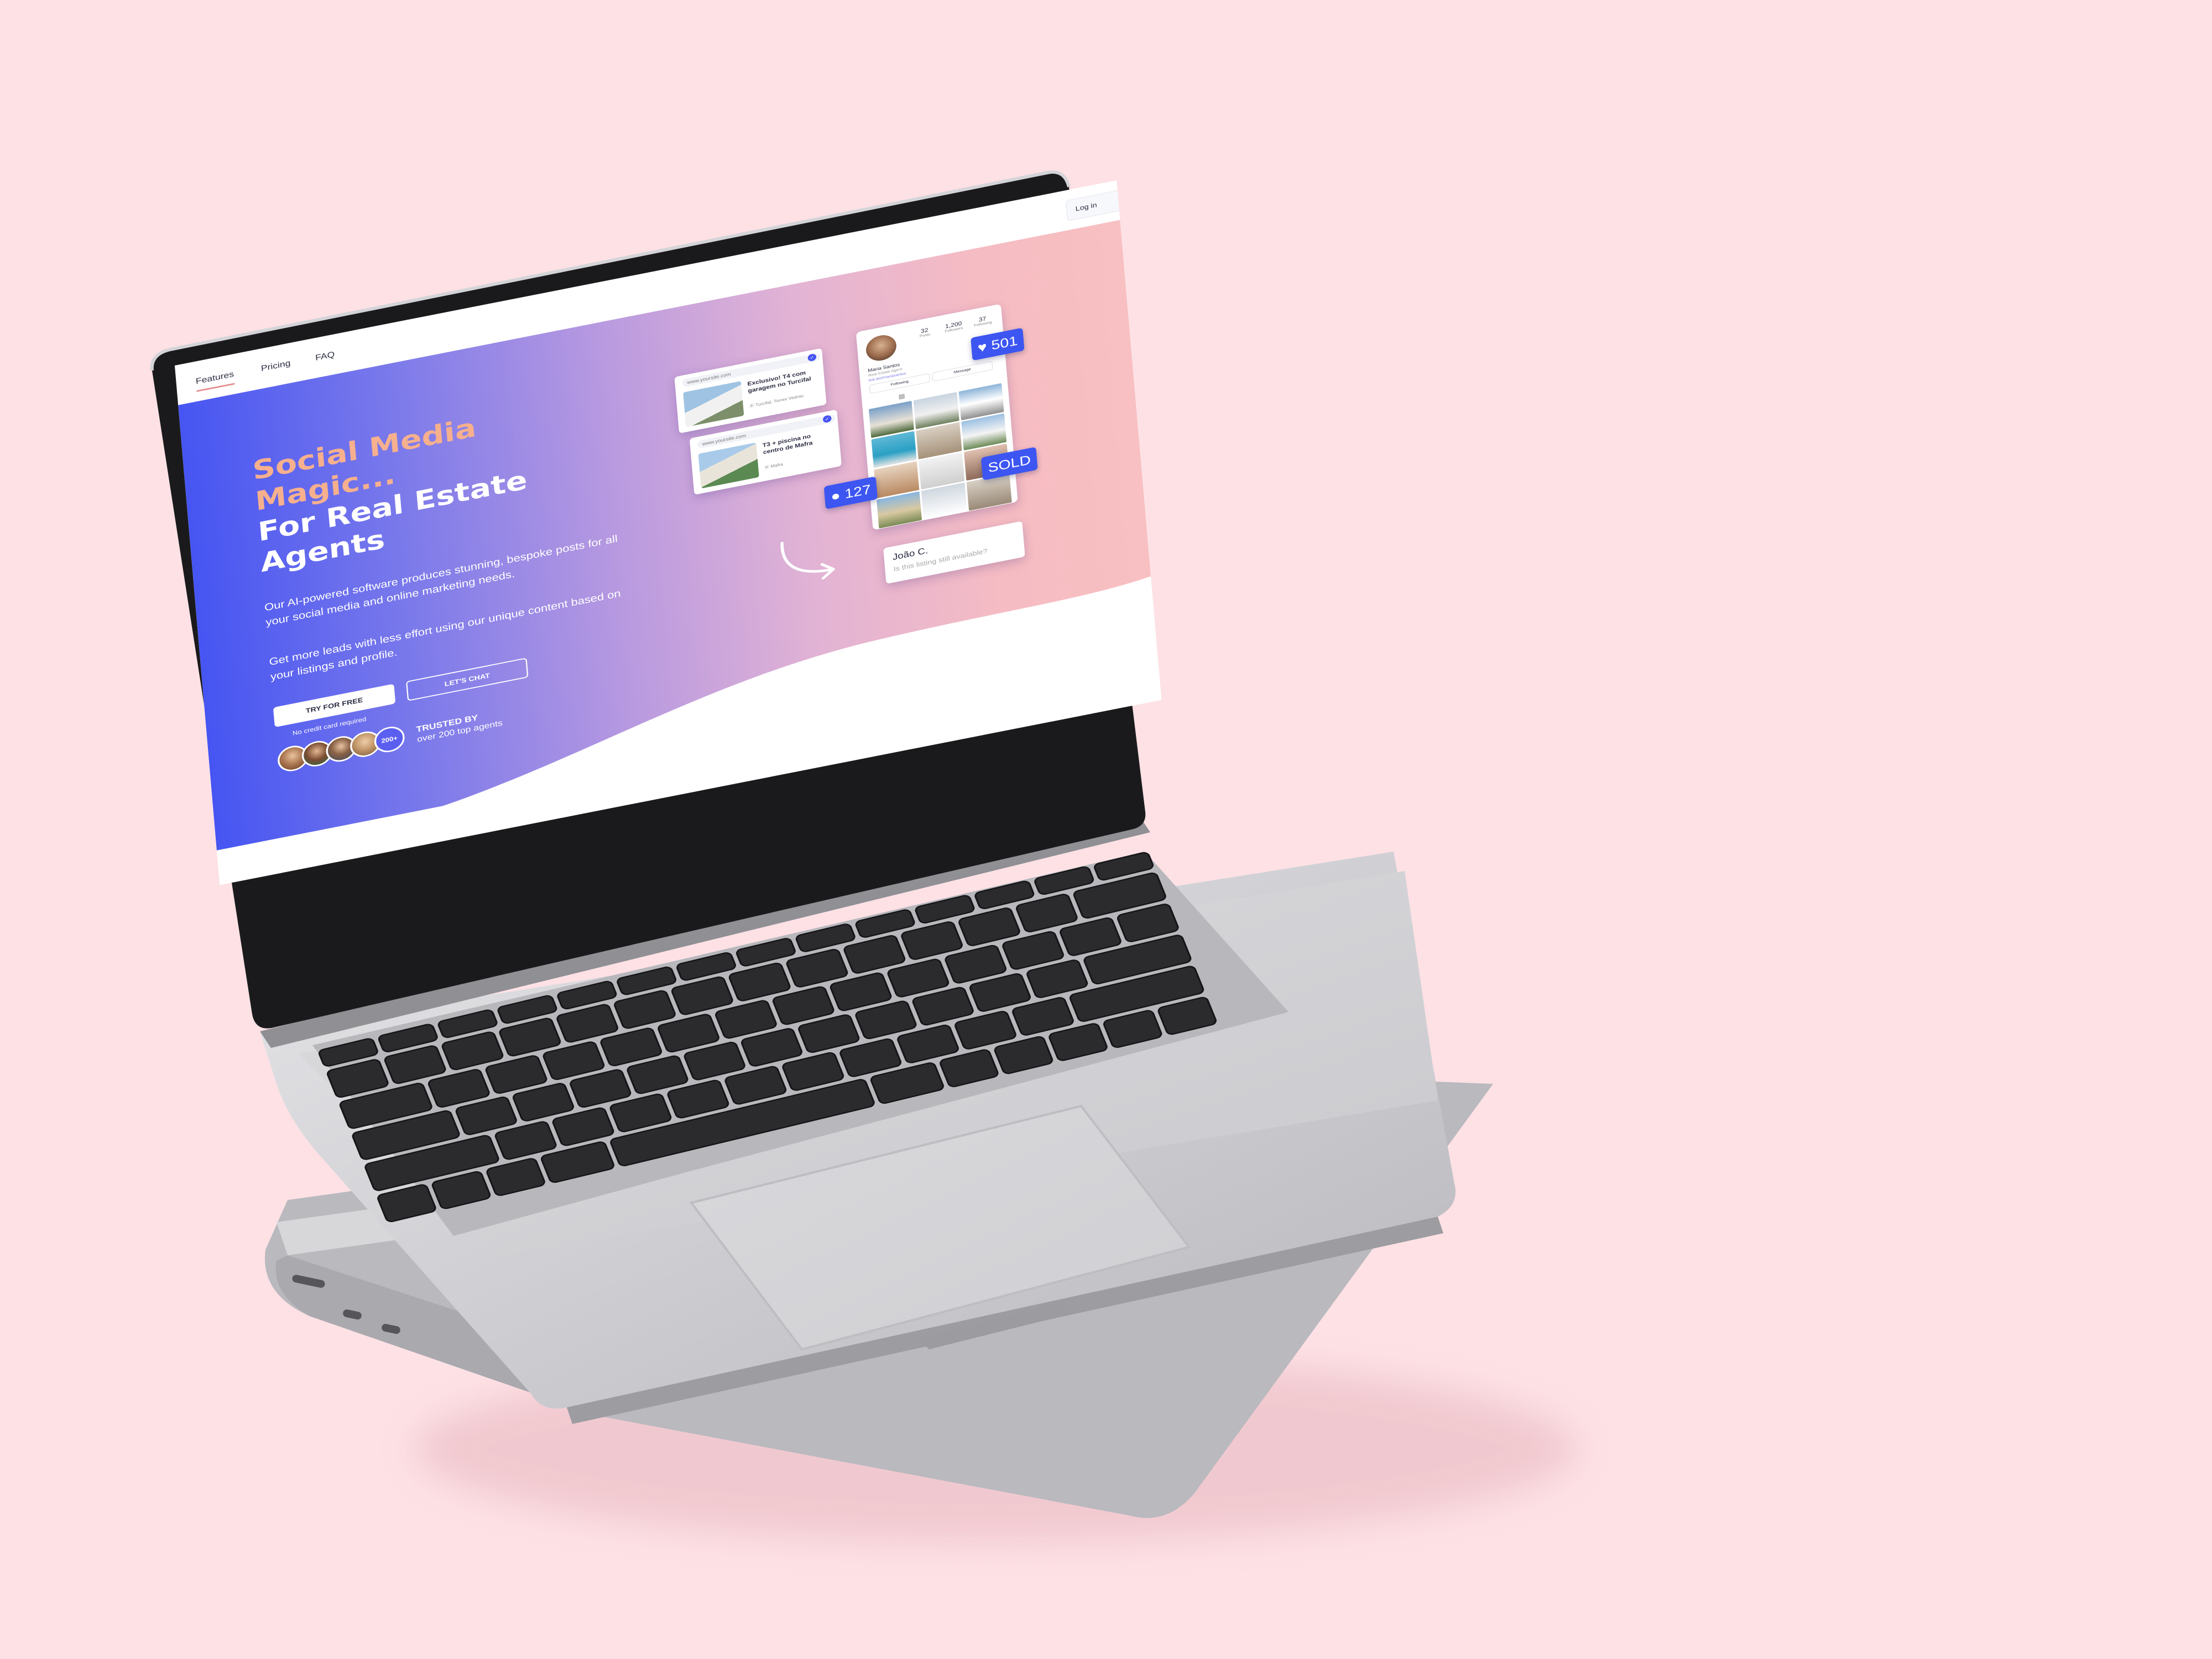 The image size is (2212, 1659). What do you see at coordinates (780, 401) in the screenshot?
I see `listing-location: Turcifal, Torres Vedras` at bounding box center [780, 401].